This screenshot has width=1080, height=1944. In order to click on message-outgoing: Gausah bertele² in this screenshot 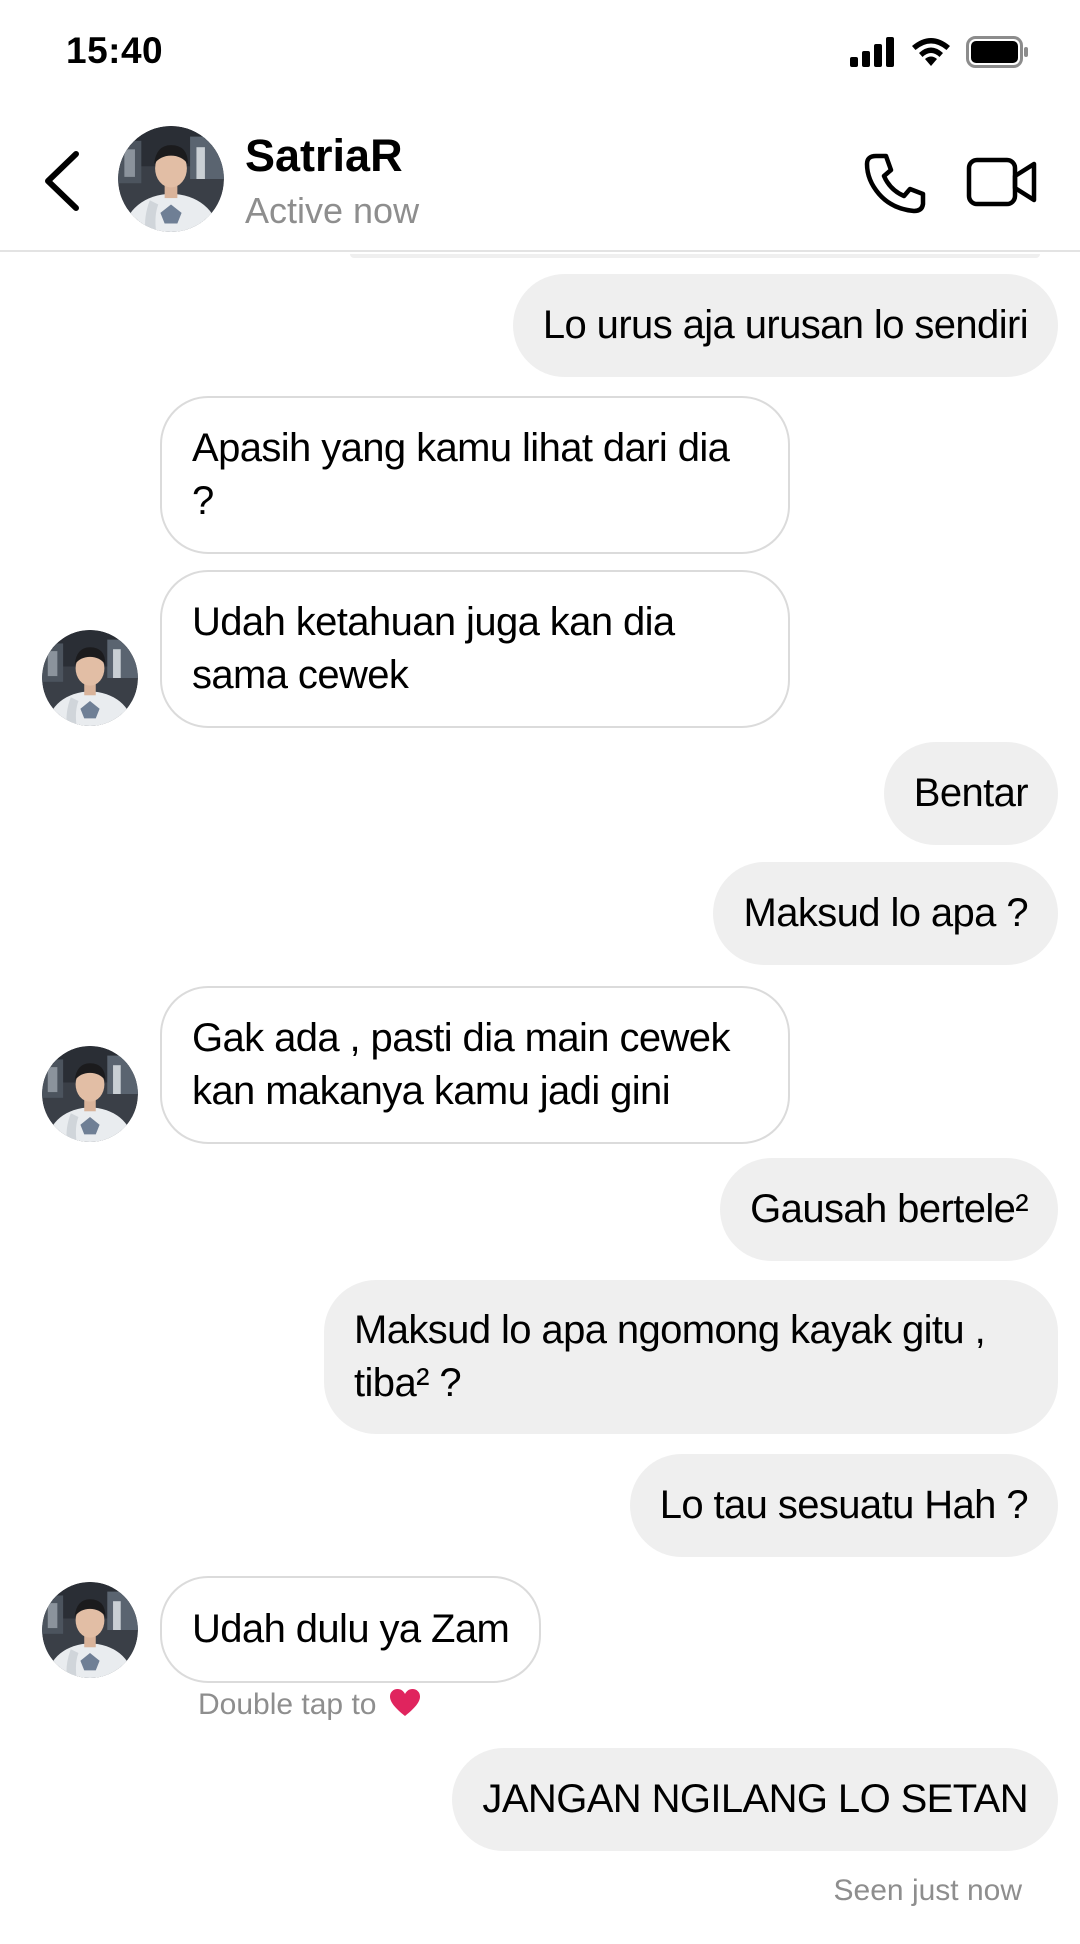, I will do `click(889, 1209)`.